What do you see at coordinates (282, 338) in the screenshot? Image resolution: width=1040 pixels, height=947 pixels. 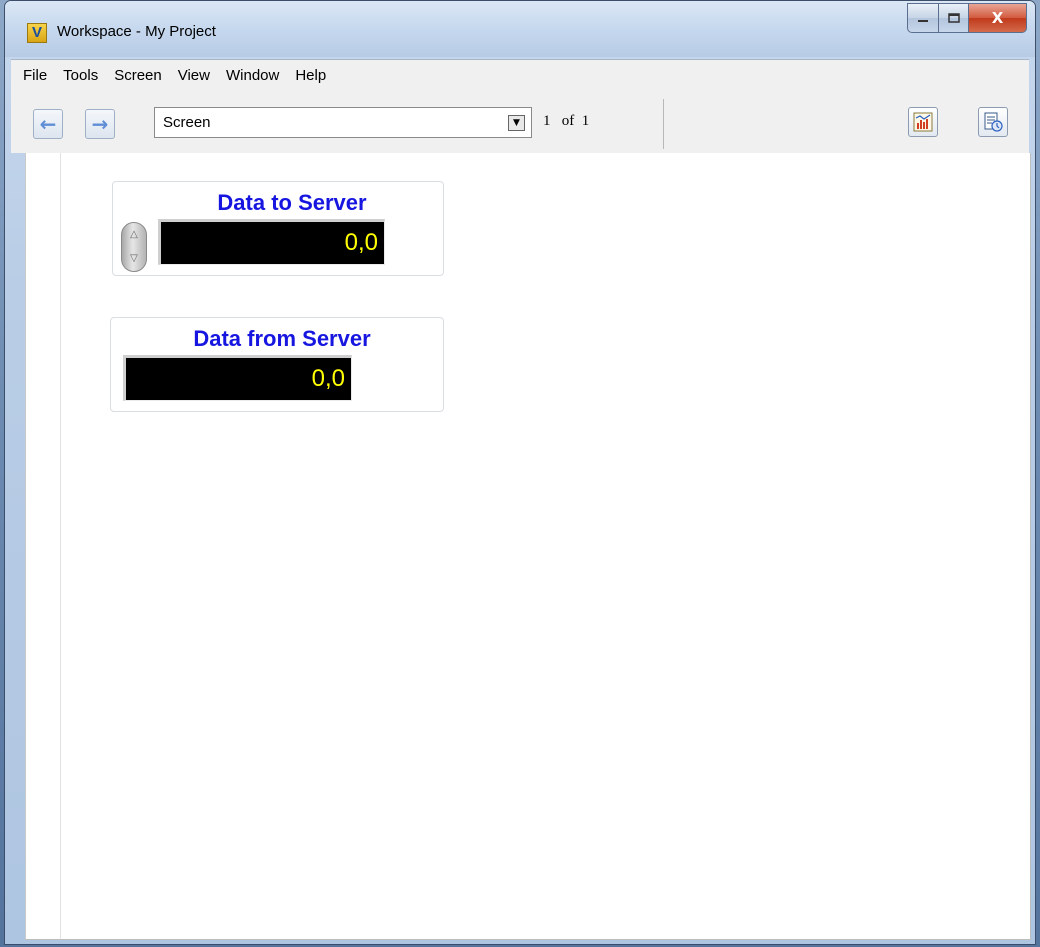 I see `data-from-server-label: Data from Server` at bounding box center [282, 338].